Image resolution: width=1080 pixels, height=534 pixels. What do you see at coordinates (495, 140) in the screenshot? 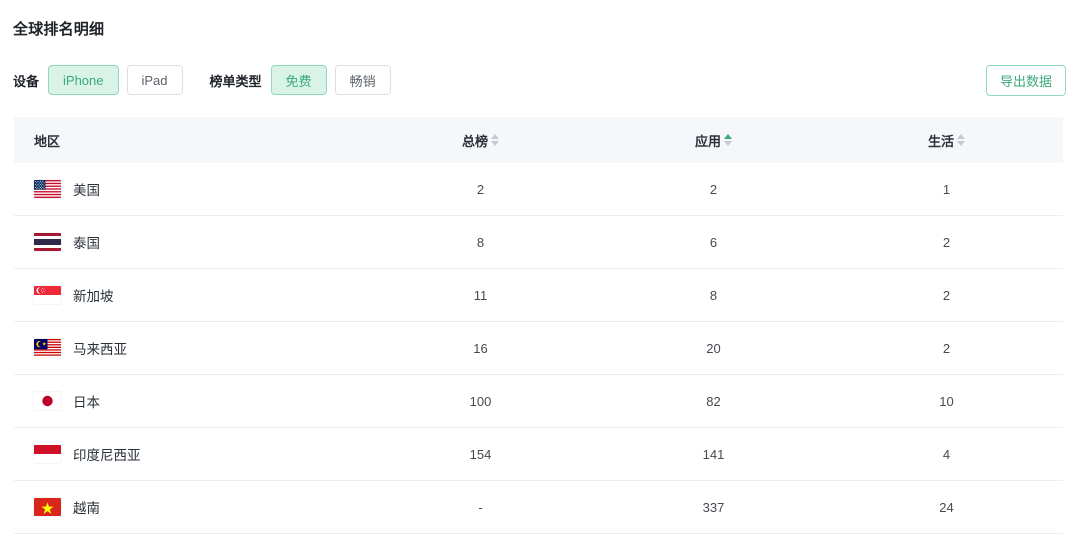
I see `sort-icon-overall` at bounding box center [495, 140].